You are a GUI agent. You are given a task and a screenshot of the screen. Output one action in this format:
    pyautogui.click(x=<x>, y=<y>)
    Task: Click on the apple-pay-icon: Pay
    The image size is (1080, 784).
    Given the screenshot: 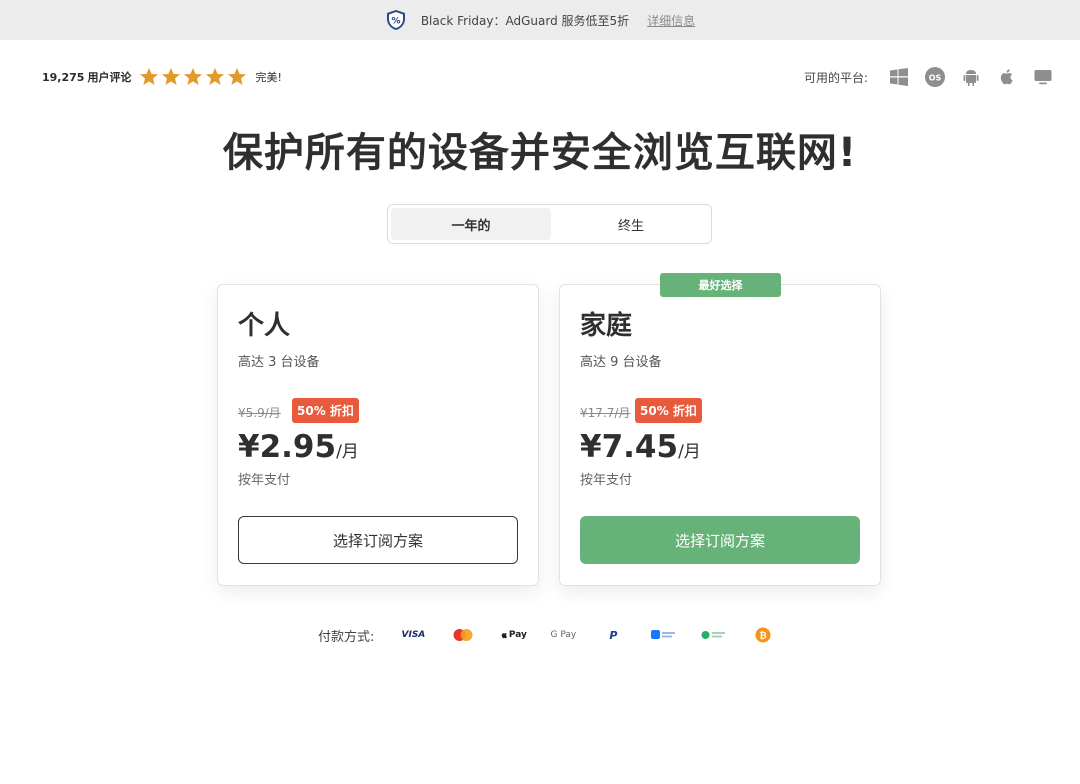 What is the action you would take?
    pyautogui.click(x=513, y=635)
    